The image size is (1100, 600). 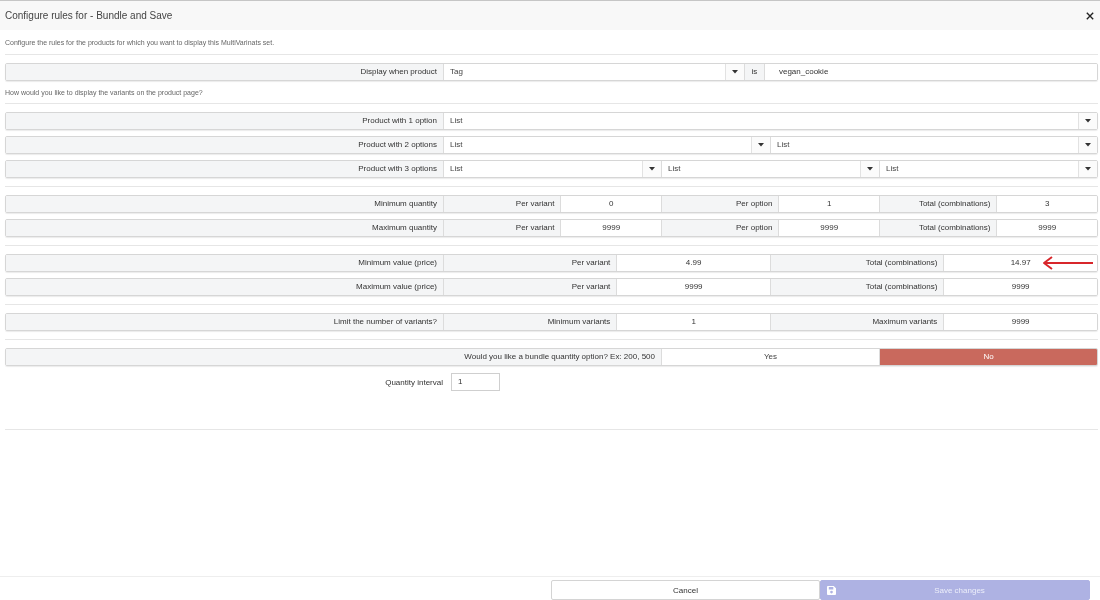 I want to click on option-button: No, so click(x=988, y=357).